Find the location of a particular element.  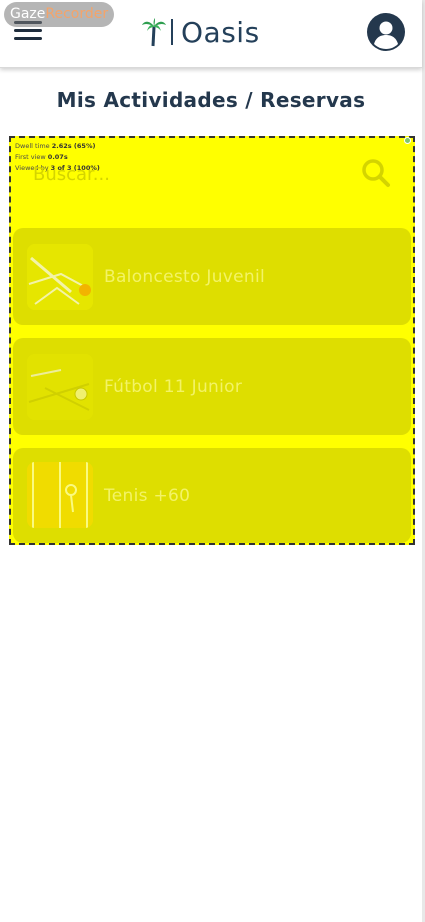

first-view-value: 0.07s is located at coordinates (57, 157).